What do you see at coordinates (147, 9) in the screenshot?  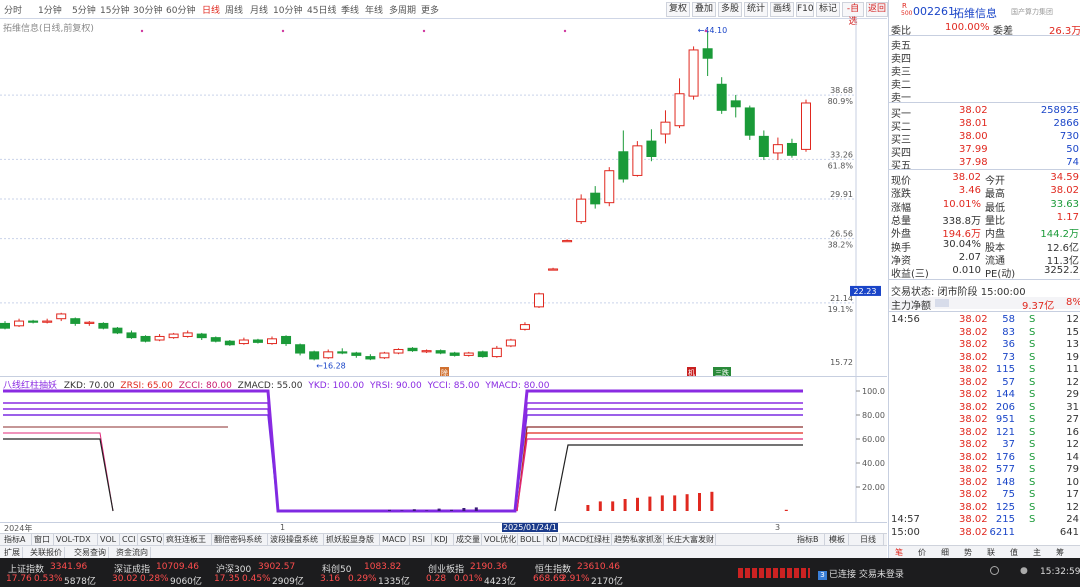 I see `period-tab-30min: 30分钟` at bounding box center [147, 9].